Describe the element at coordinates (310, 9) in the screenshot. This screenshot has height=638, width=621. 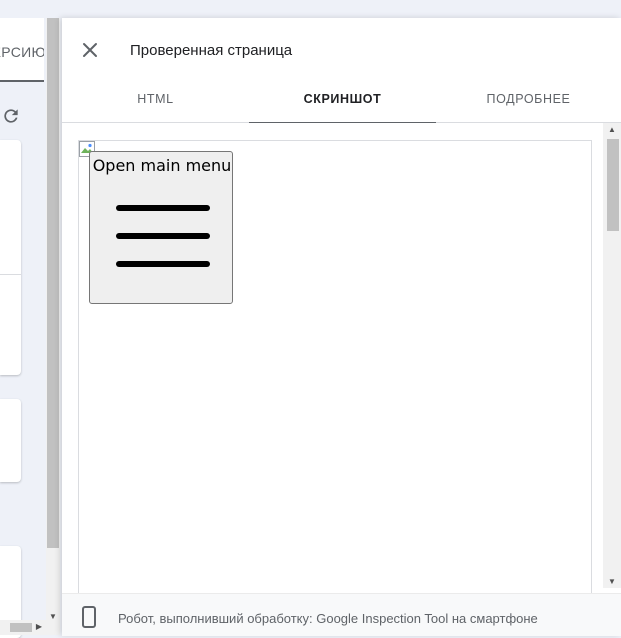
I see `top-strip` at that location.